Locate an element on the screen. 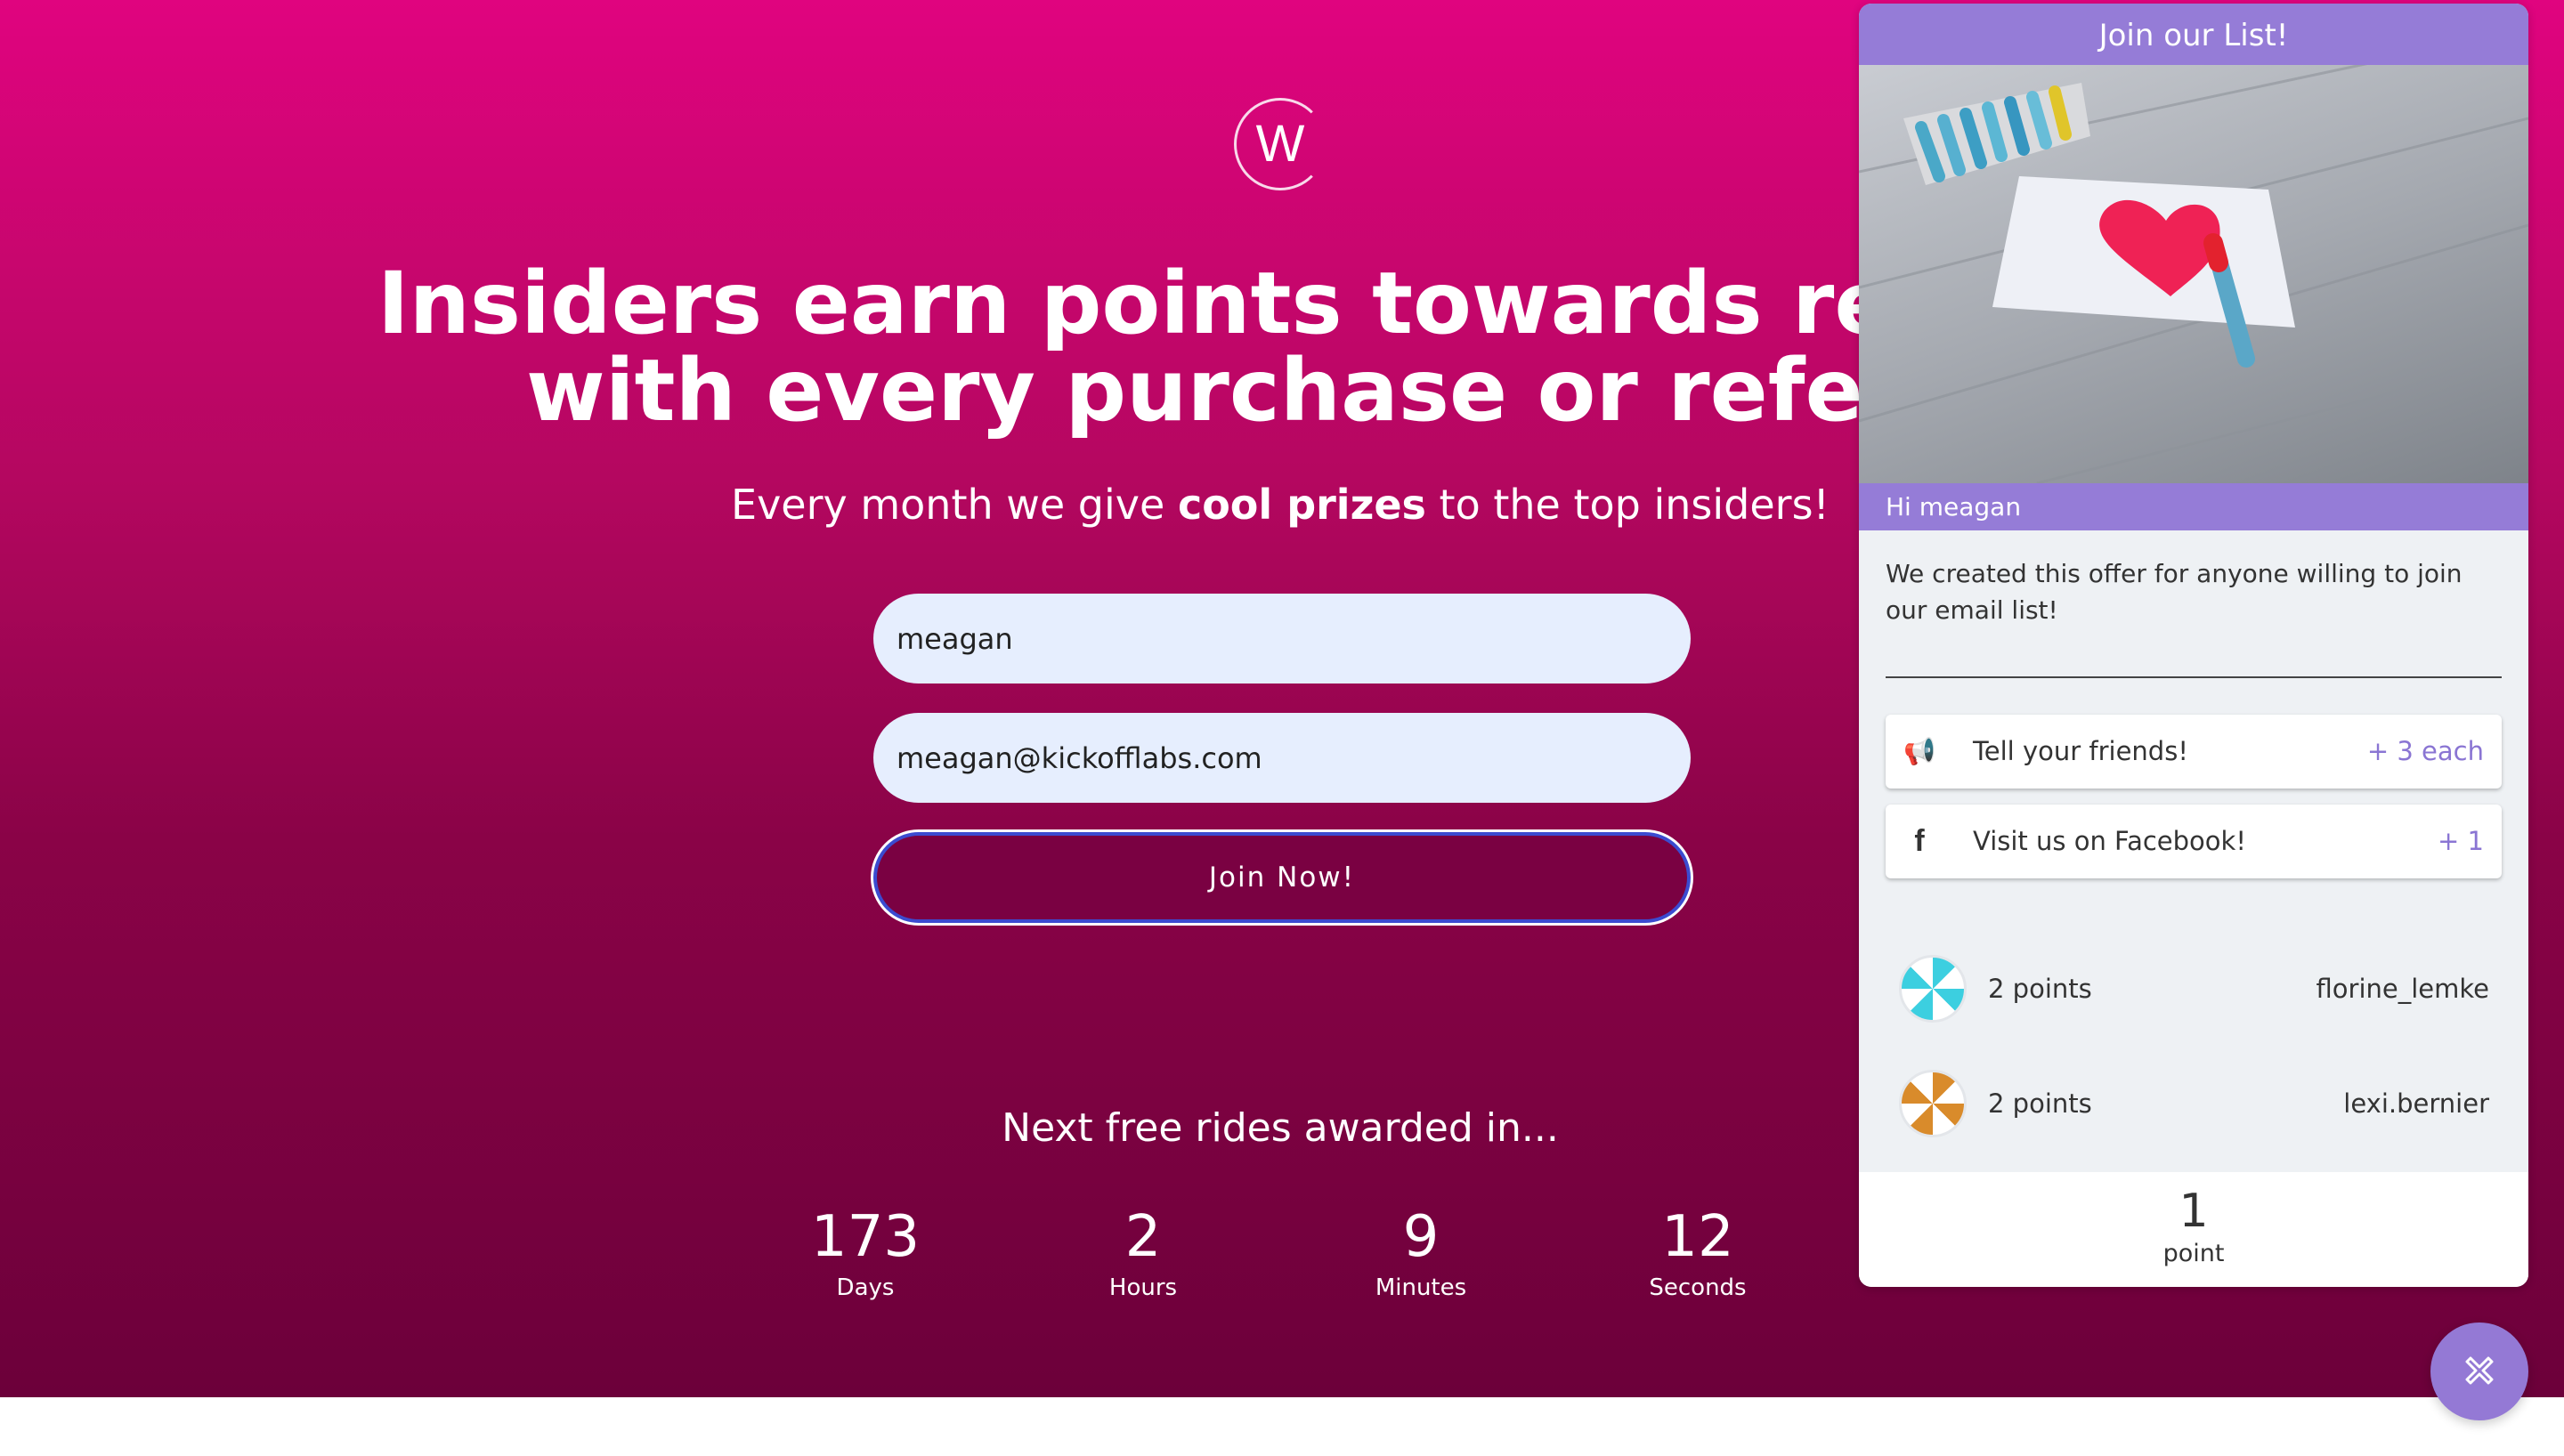  leaderboard-row: 2 points florine_lemke is located at coordinates (2194, 988).